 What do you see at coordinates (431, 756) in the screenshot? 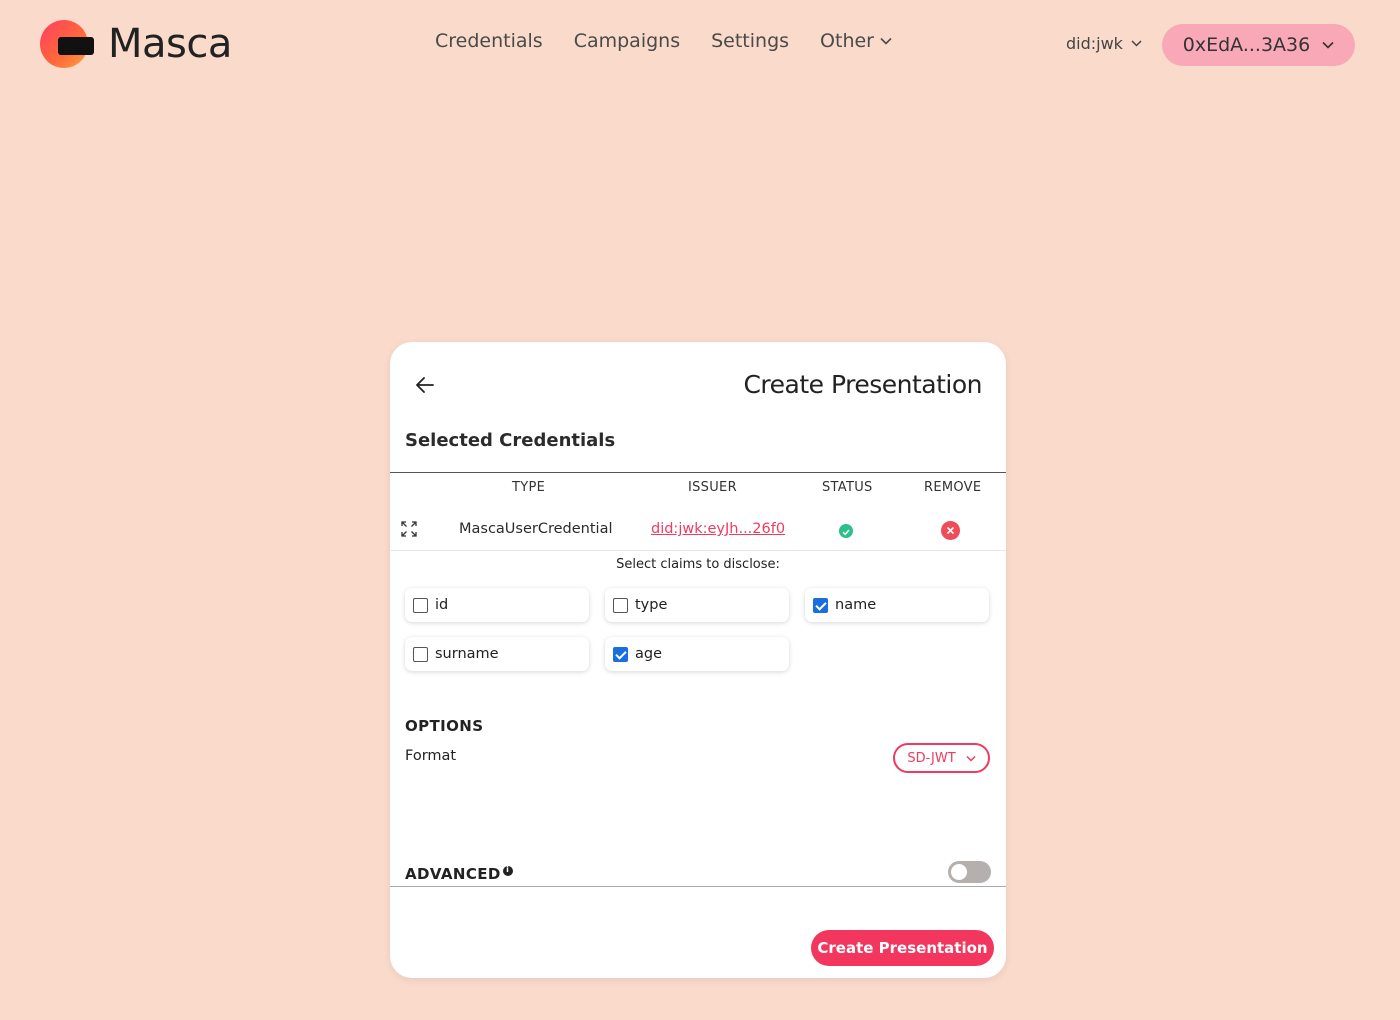
I see `format-label: Format` at bounding box center [431, 756].